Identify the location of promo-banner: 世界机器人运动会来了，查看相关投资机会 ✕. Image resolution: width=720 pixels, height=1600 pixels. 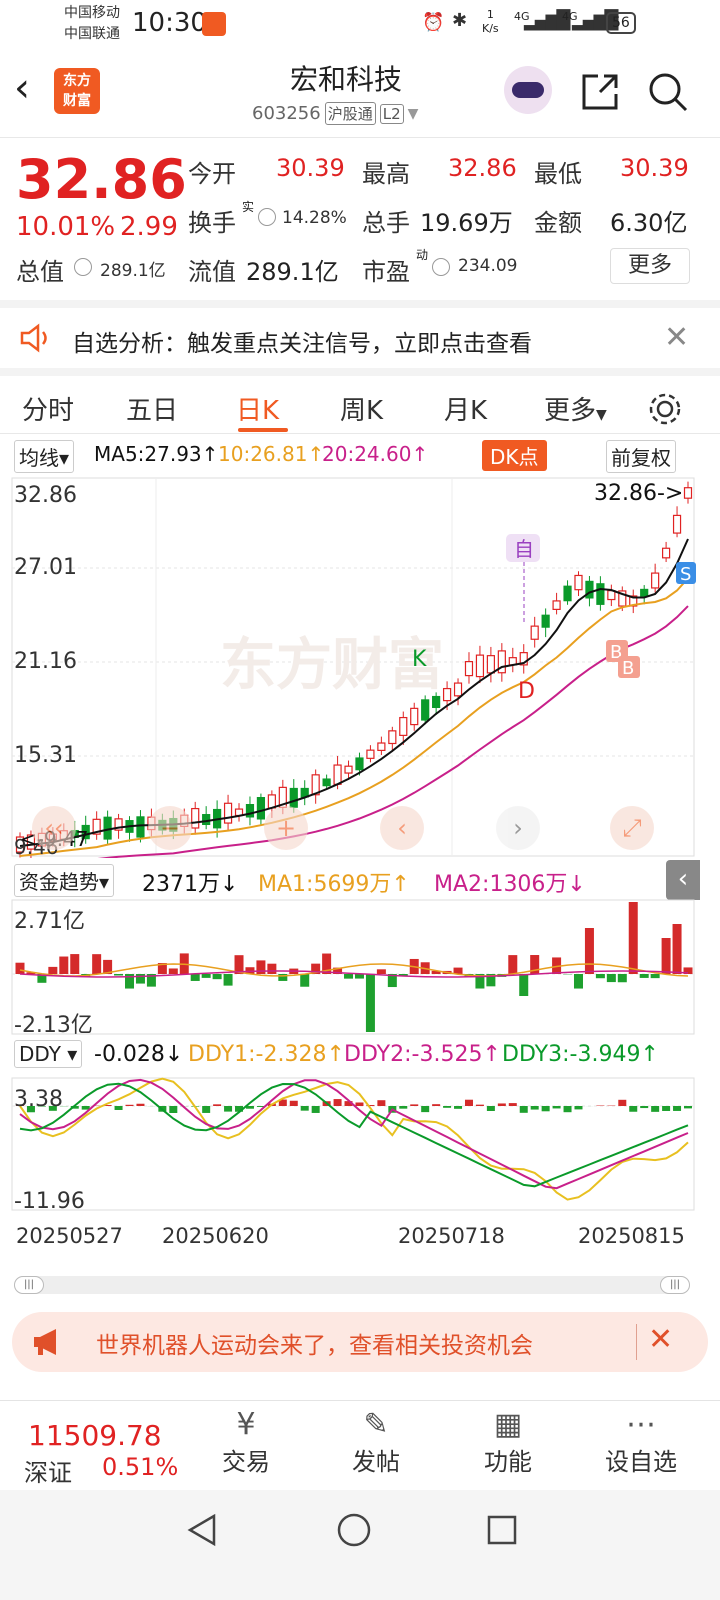
(360, 1342).